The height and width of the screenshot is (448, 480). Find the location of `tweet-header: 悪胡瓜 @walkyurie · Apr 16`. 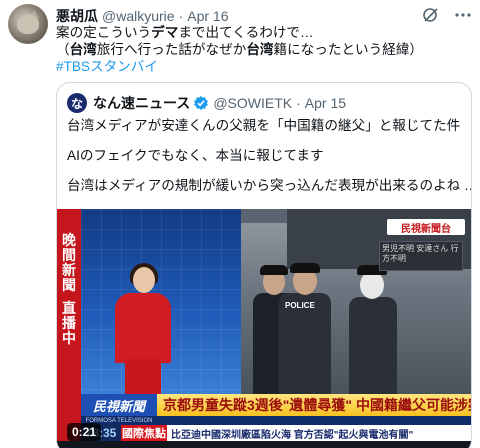

tweet-header: 悪胡瓜 @walkyurie · Apr 16 is located at coordinates (248, 16).